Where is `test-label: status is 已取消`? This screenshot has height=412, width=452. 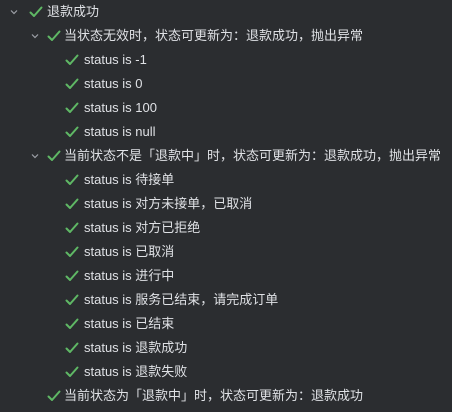
test-label: status is 已取消 is located at coordinates (129, 251).